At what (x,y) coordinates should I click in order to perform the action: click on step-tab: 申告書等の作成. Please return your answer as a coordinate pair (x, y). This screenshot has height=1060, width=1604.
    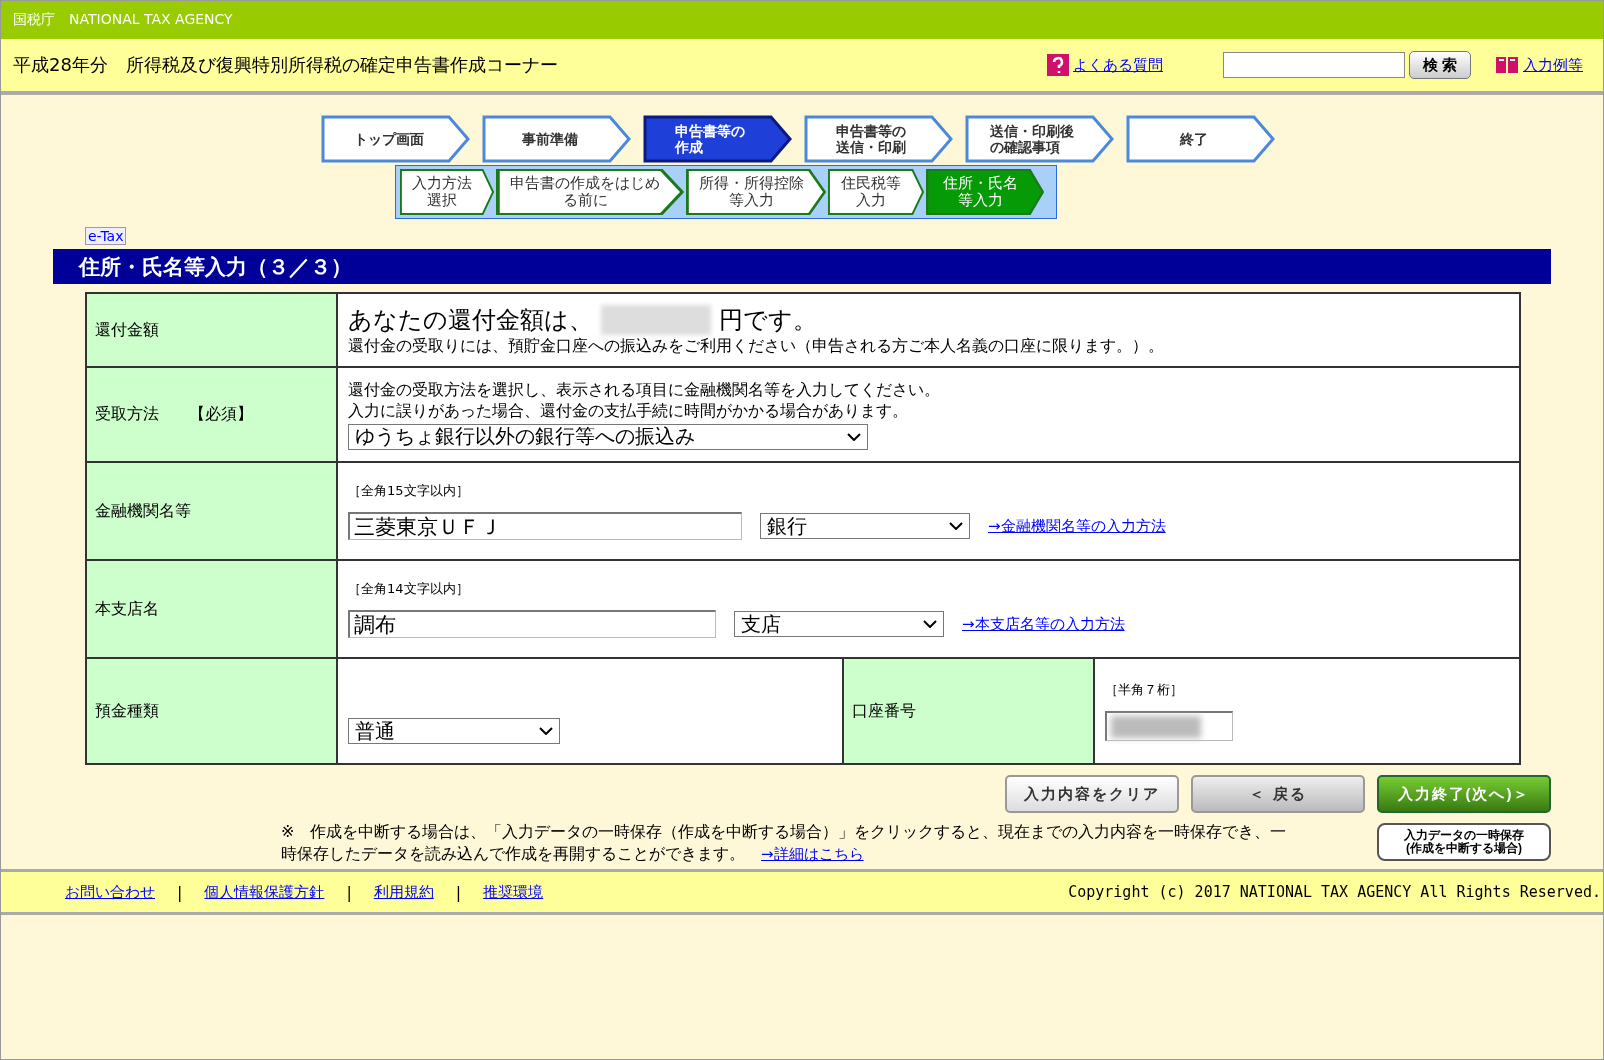
    Looking at the image, I should click on (718, 139).